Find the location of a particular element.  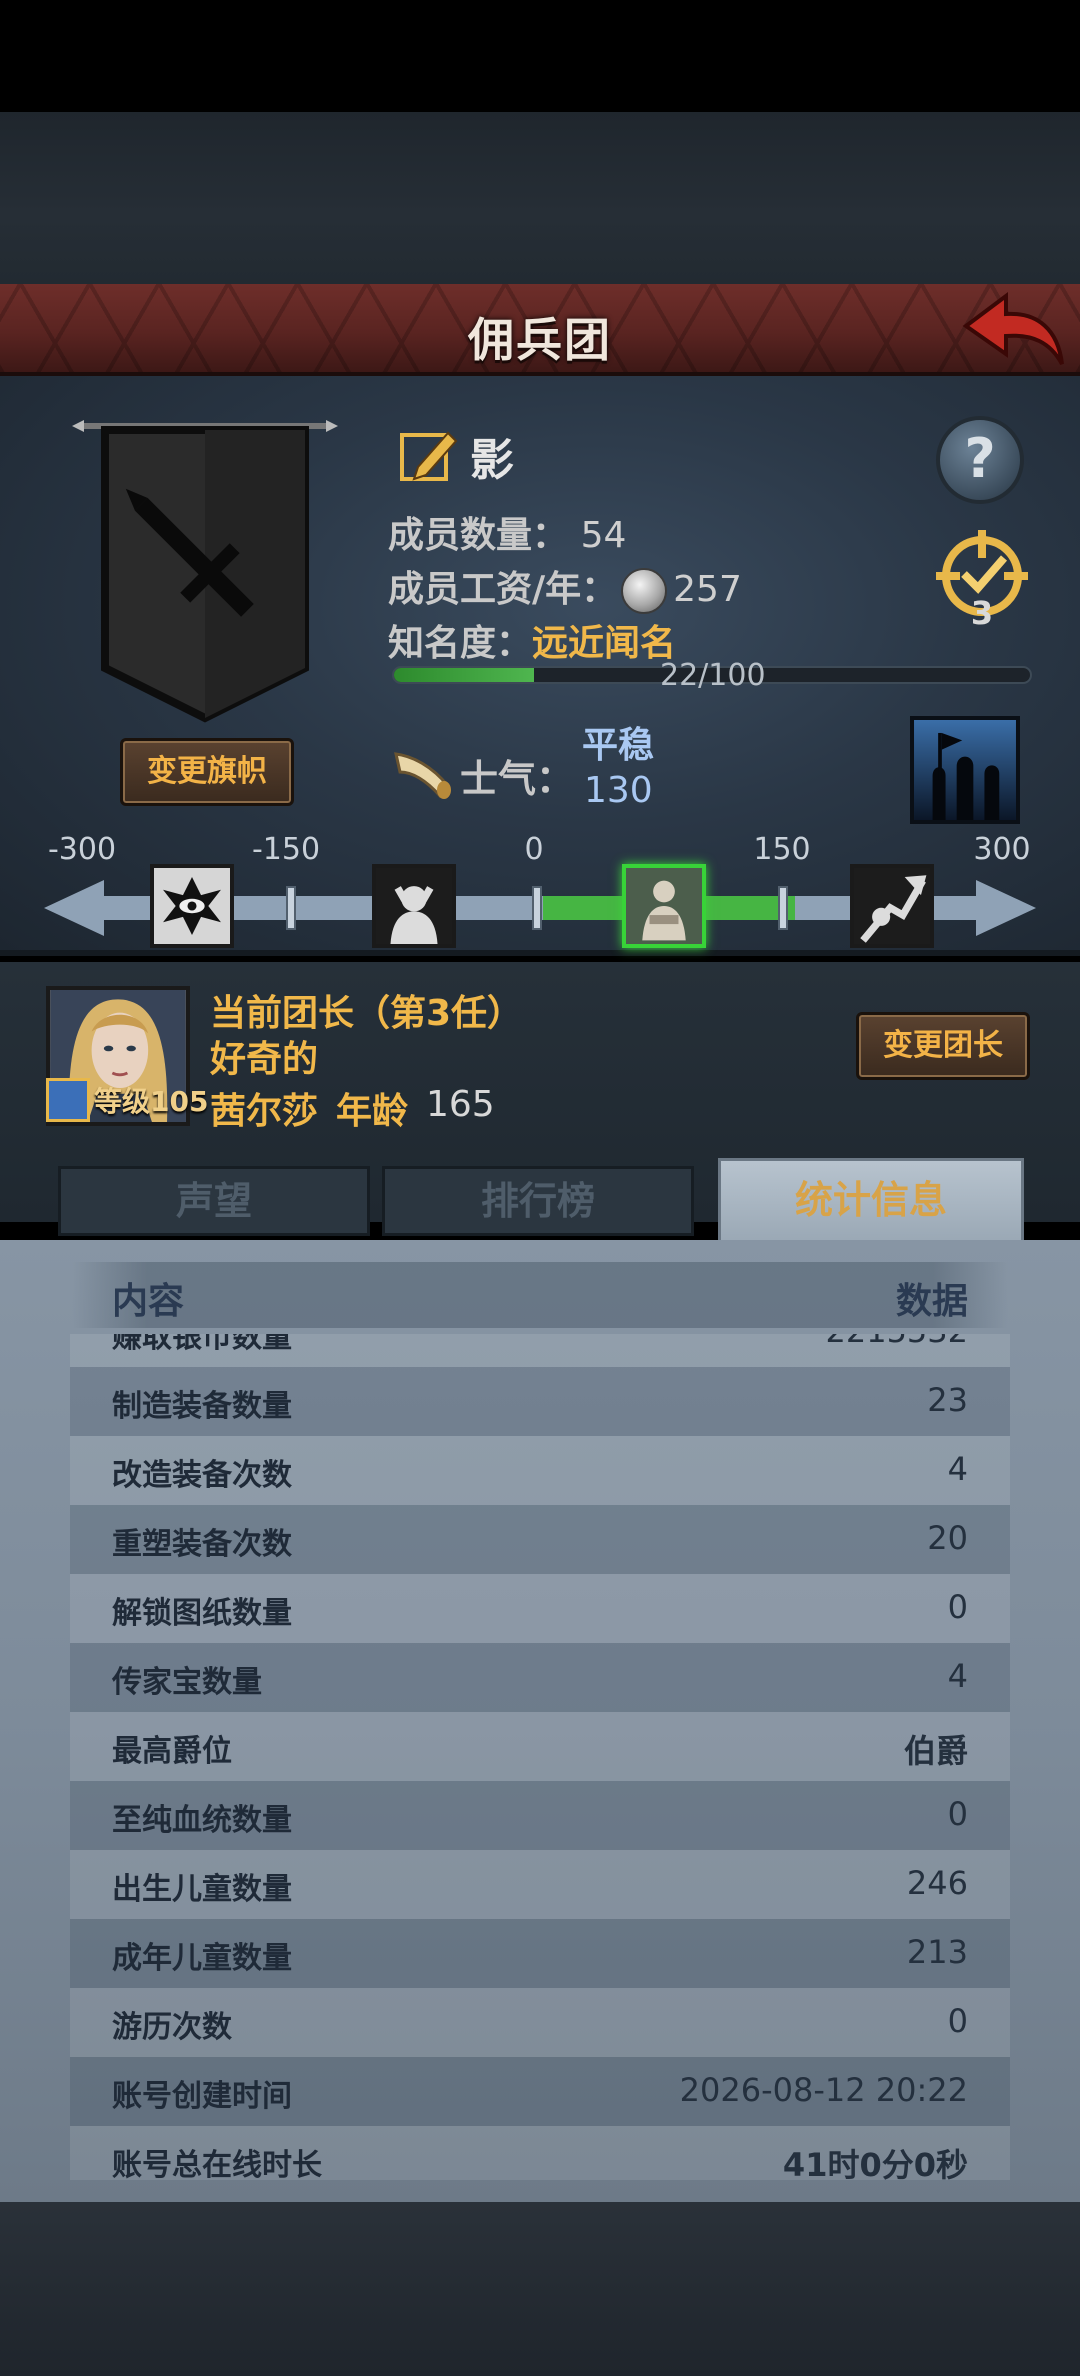

fame-level: 远近闻名 is located at coordinates (604, 643).